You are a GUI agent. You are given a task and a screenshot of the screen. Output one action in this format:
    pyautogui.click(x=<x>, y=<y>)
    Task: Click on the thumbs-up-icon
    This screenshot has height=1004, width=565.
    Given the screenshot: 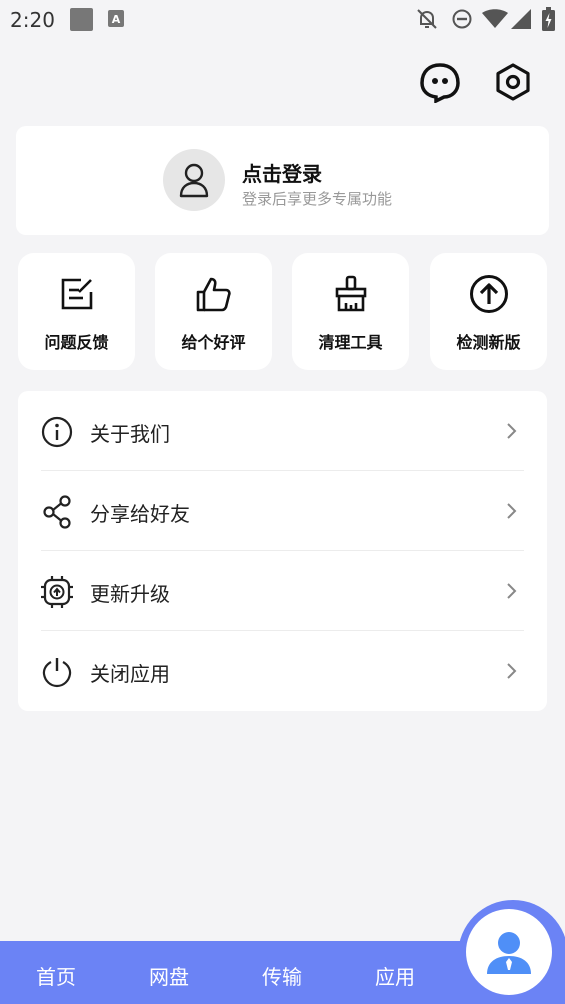 What is the action you would take?
    pyautogui.click(x=213, y=294)
    